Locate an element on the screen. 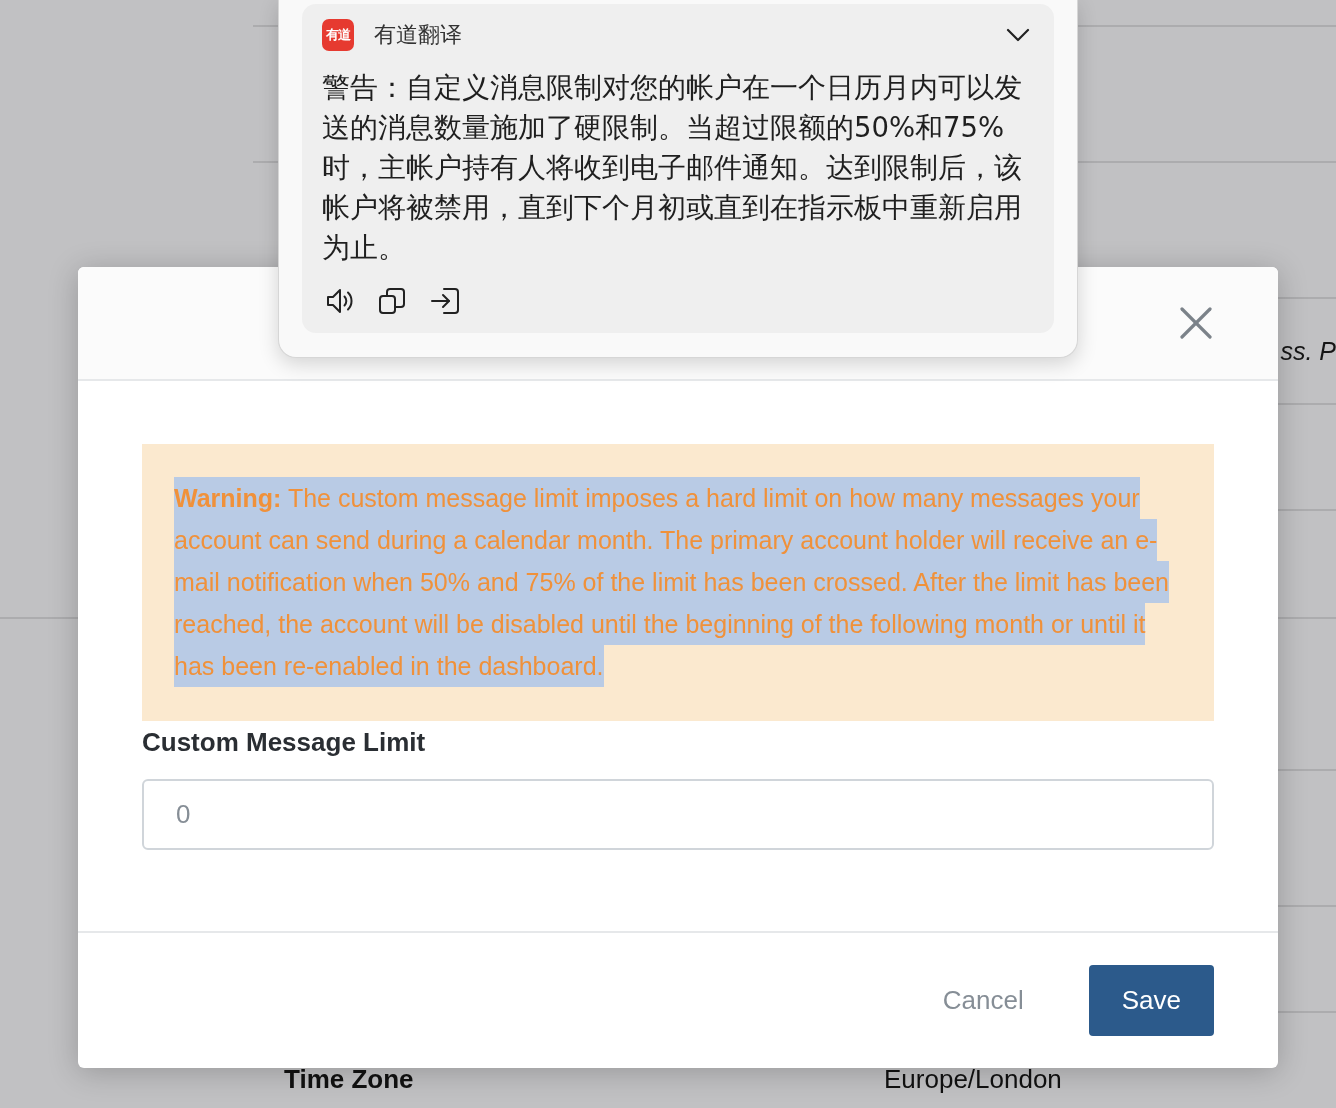  translation-text: 警告：自定义消息限制对您的帐户在一个日历月内可以发送的消息数量施加了硬限制。当超过限额的50%和75%时，主帐户持有人将收到电子邮件通知。达到限制后，该帐户将被禁用，直到下个月初或直到在指示板中重新启用为止。 is located at coordinates (672, 167).